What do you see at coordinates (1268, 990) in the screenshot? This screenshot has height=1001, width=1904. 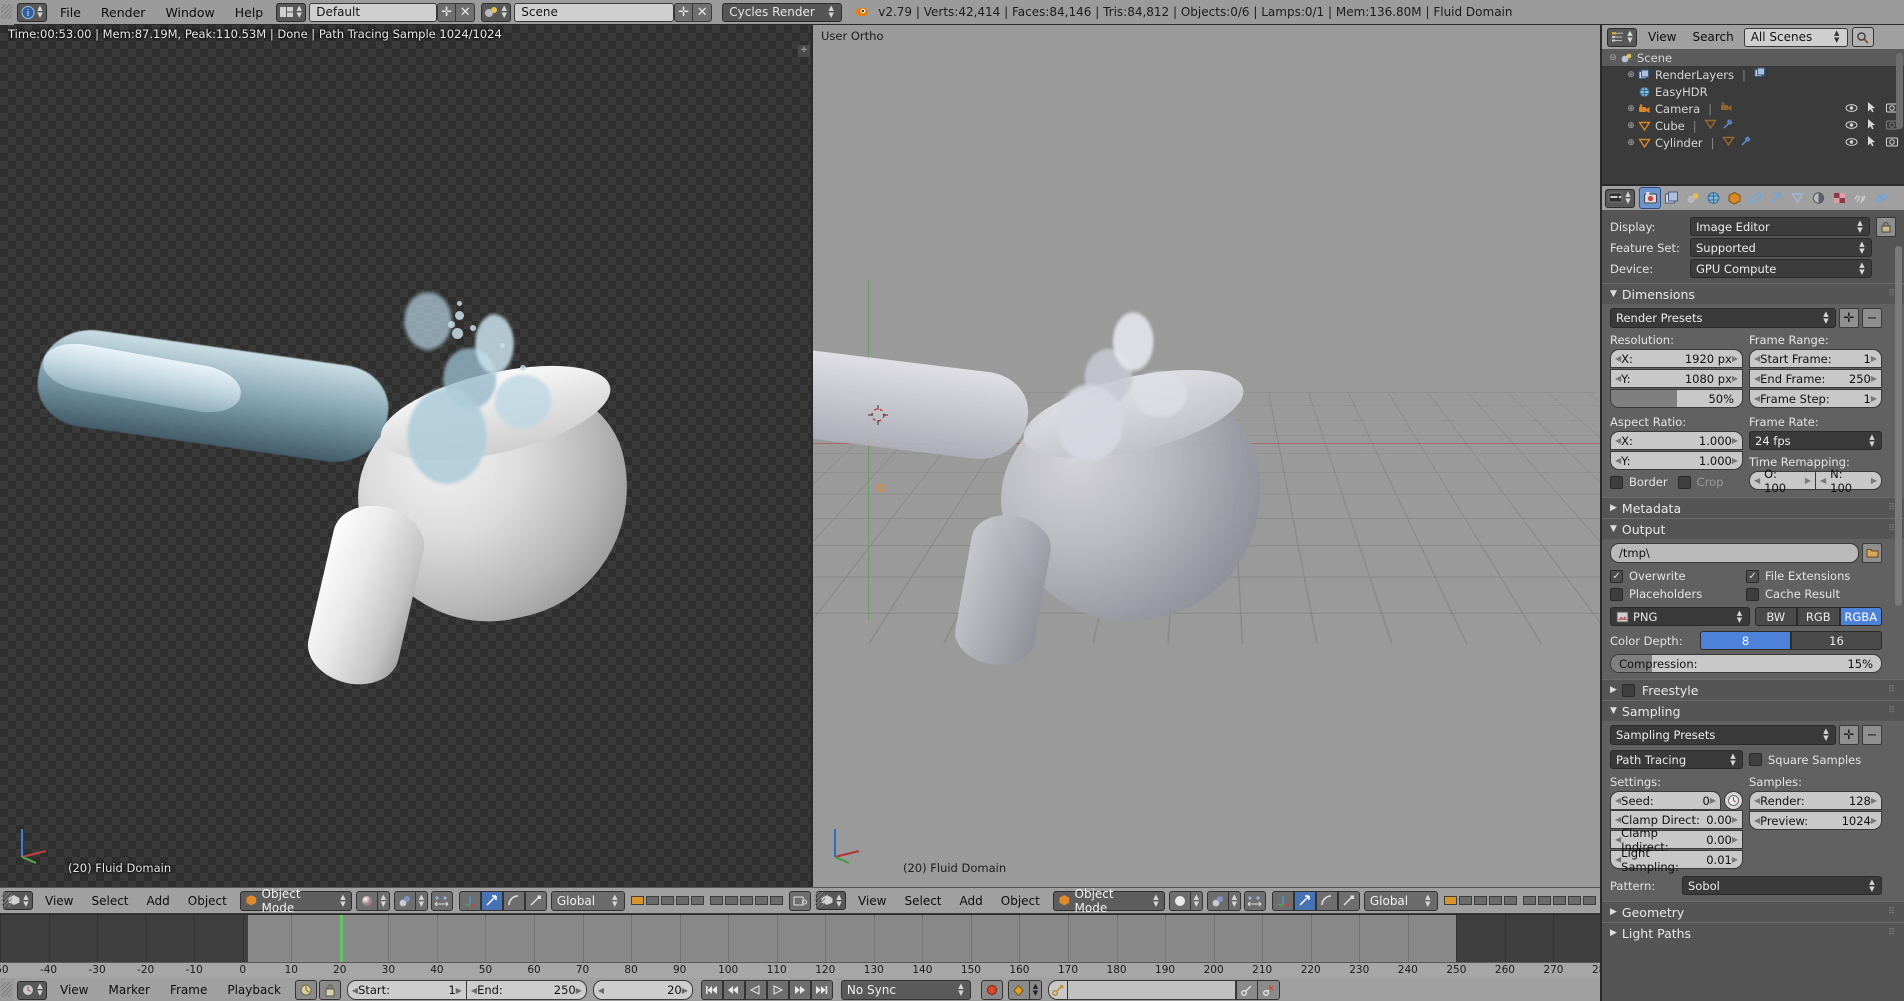 I see `delete-keyframe-button` at bounding box center [1268, 990].